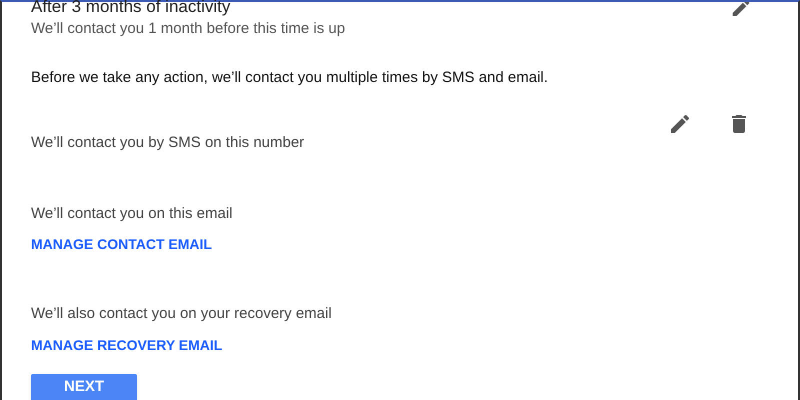 The image size is (800, 400). I want to click on manage-recovery-email-link: MANAGE RECOVERY EMAIL, so click(126, 344).